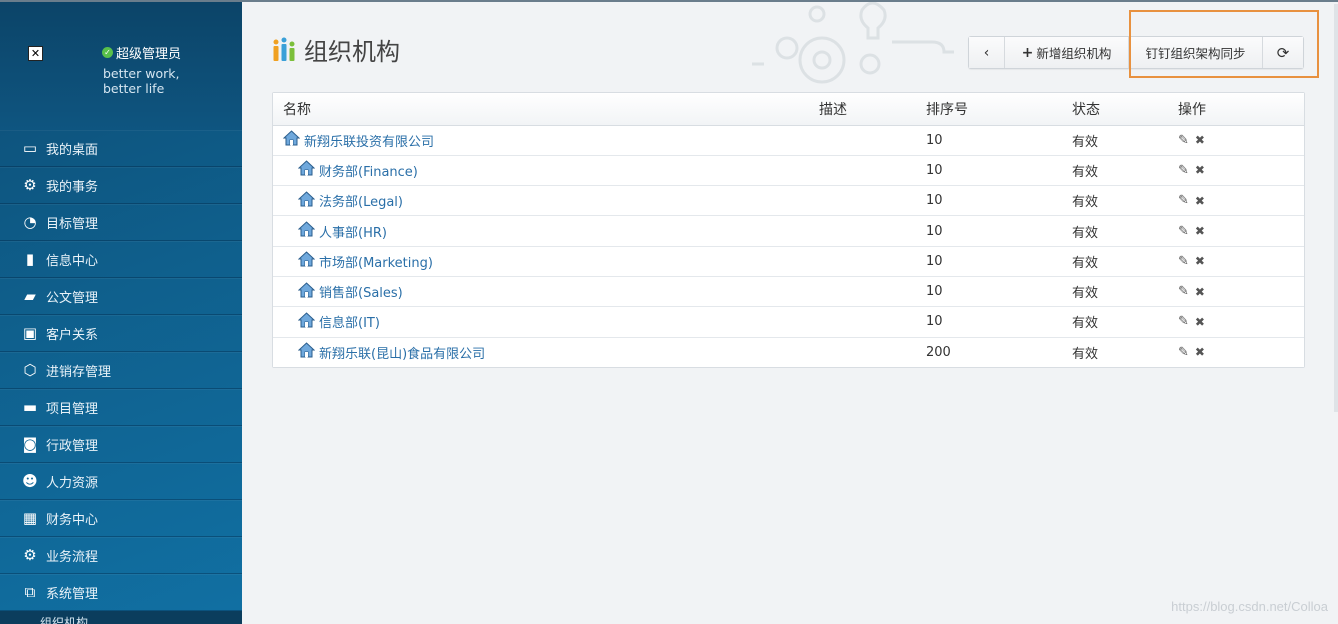 Image resolution: width=1338 pixels, height=624 pixels. Describe the element at coordinates (369, 140) in the screenshot. I see `org-name-link: 新翔乐联投资有限公司` at that location.